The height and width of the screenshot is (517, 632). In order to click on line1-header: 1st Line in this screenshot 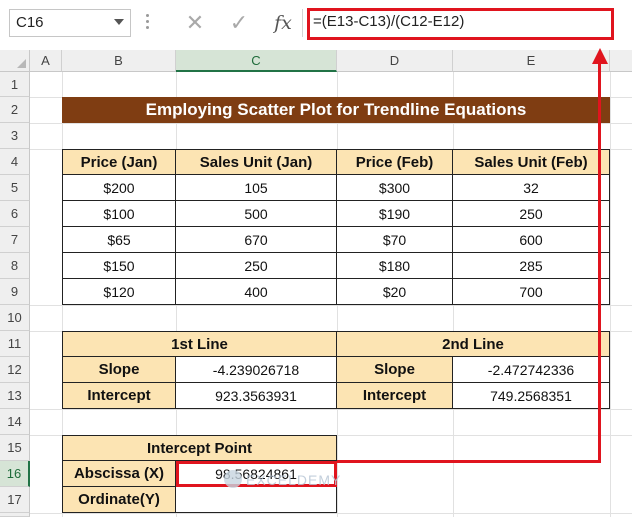, I will do `click(199, 344)`.